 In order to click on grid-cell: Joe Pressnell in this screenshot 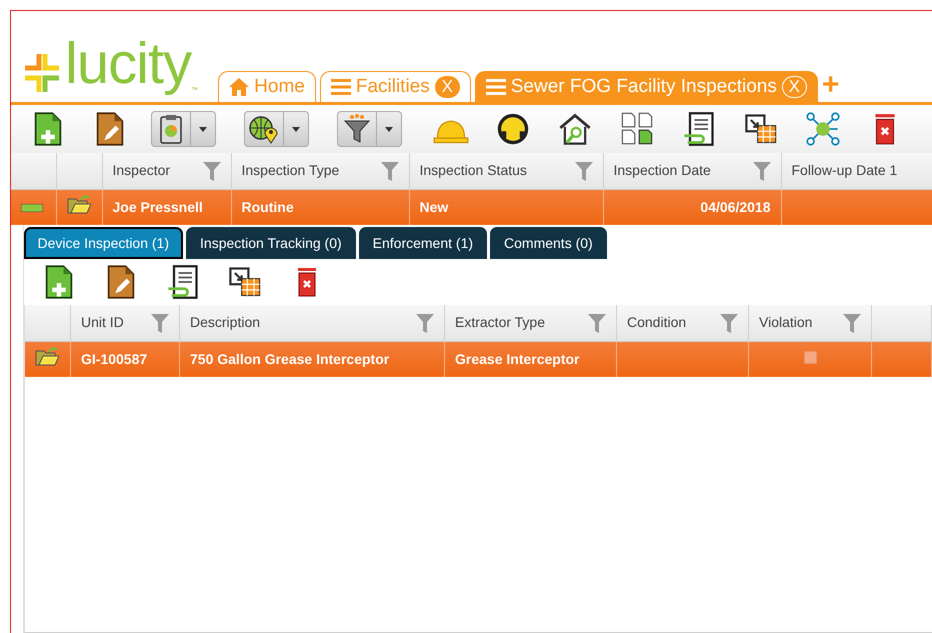, I will do `click(157, 206)`.